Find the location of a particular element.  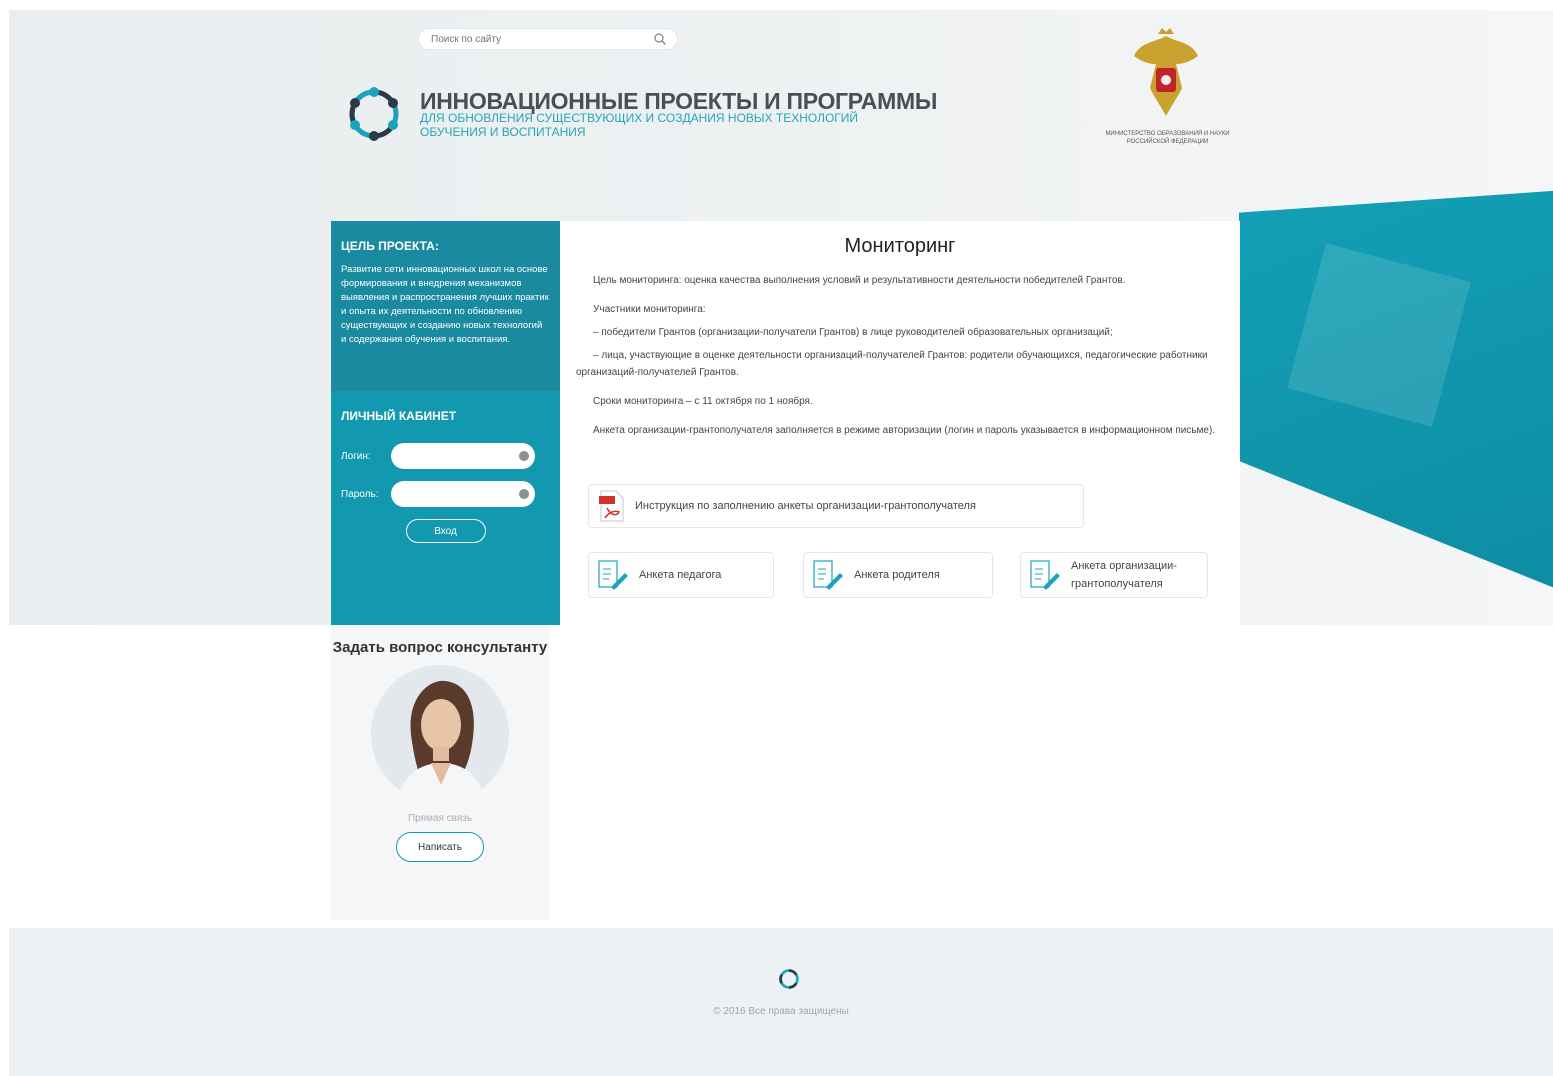

consultant-photo is located at coordinates (440, 734).